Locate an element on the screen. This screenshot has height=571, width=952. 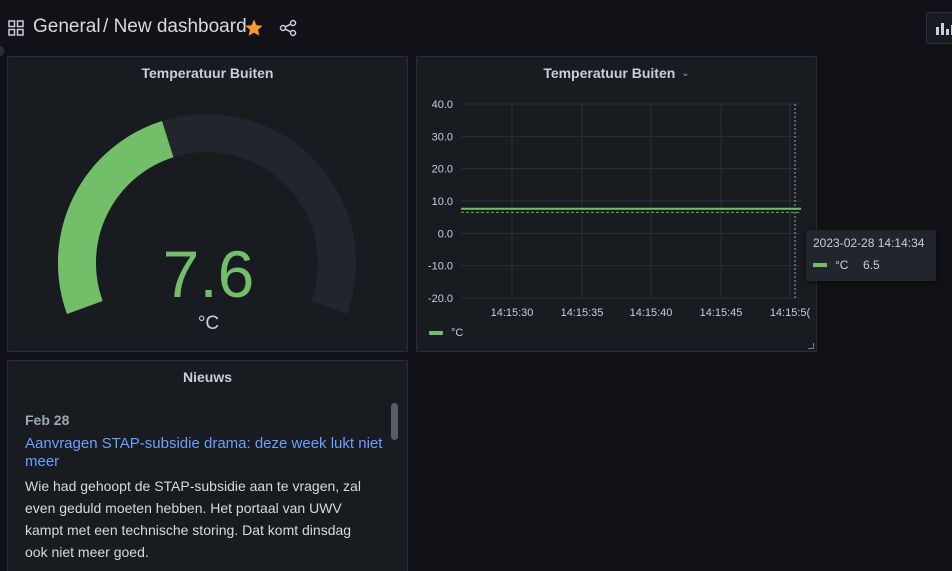
panel-title: Nieuws is located at coordinates (207, 377).